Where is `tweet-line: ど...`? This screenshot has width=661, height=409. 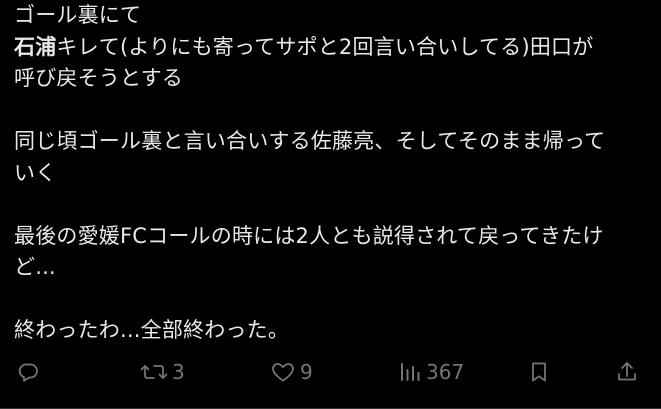
tweet-line: ど... is located at coordinates (35, 267).